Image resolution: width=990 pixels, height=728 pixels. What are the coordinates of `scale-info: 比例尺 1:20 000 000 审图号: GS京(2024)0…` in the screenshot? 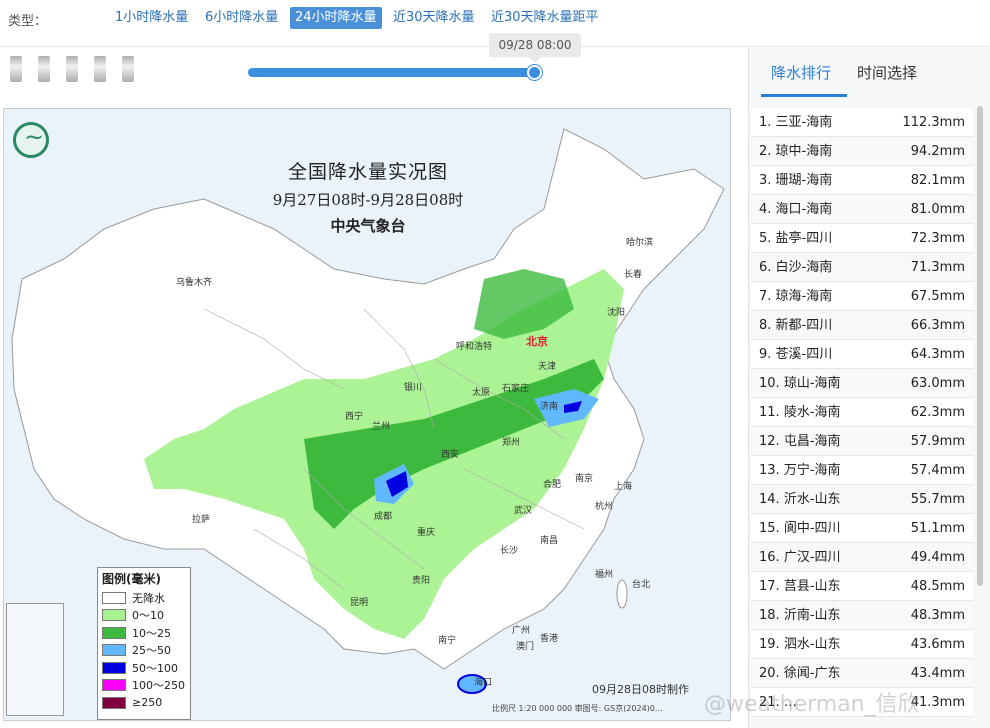 It's located at (577, 708).